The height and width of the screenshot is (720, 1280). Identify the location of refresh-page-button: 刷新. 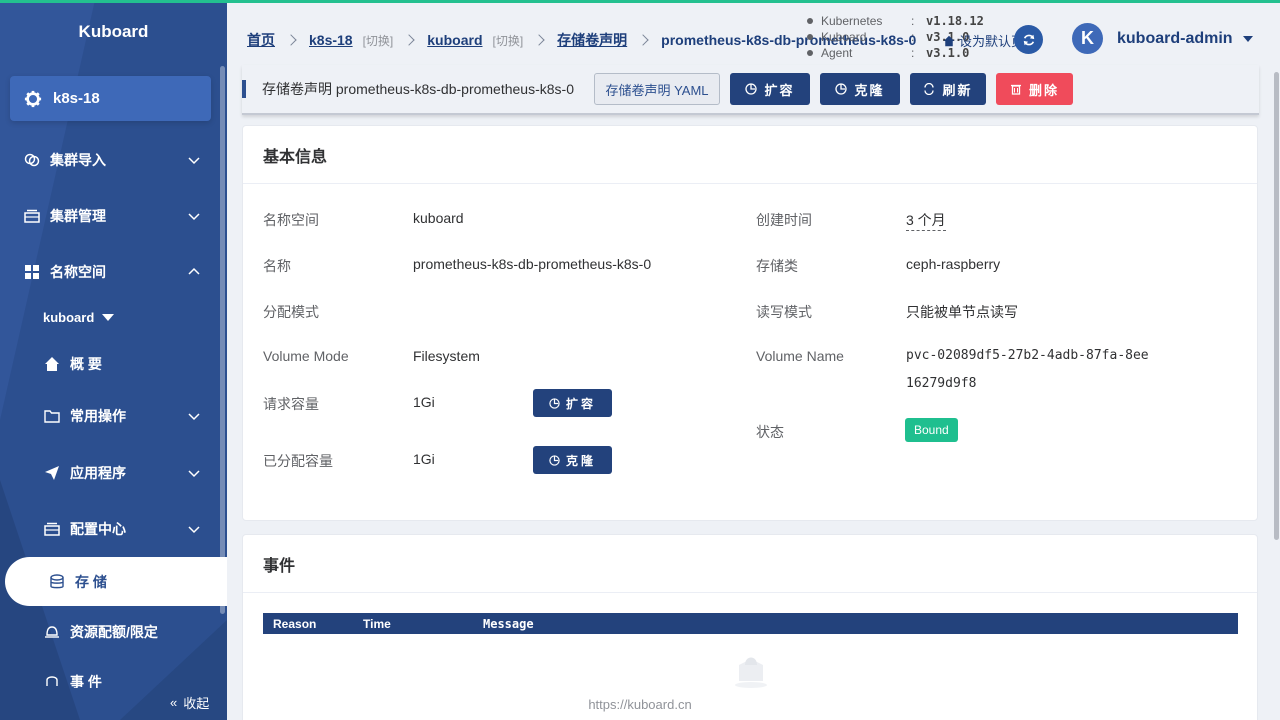
(948, 89).